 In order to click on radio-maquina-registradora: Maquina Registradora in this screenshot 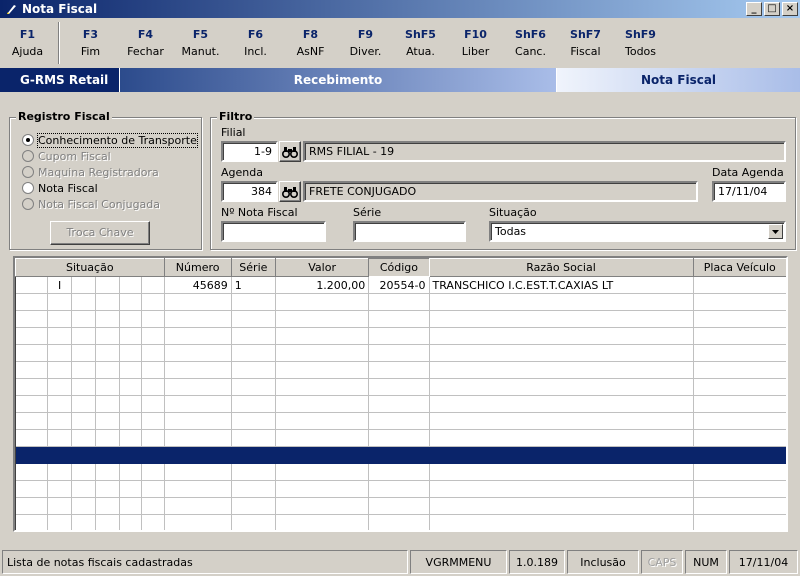, I will do `click(109, 172)`.